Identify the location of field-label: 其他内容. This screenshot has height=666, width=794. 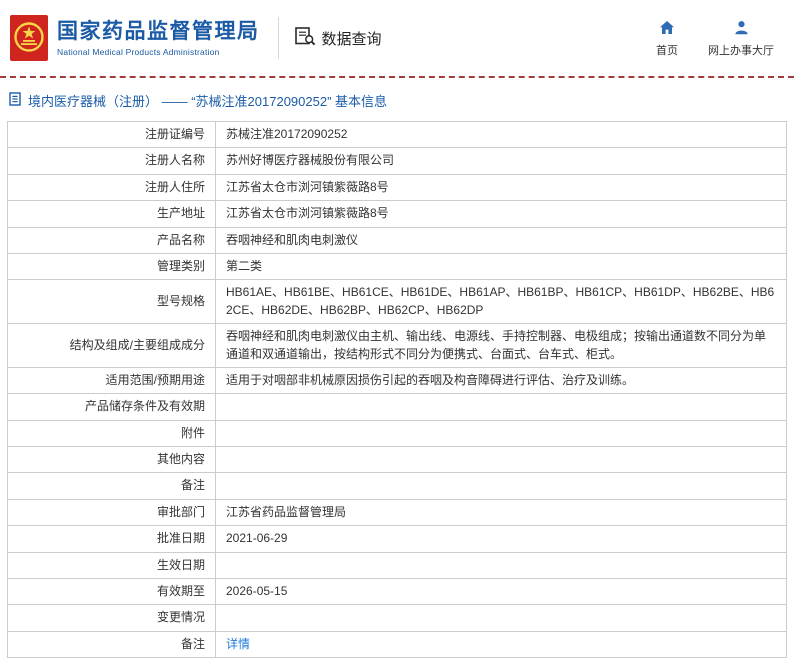
(111, 460).